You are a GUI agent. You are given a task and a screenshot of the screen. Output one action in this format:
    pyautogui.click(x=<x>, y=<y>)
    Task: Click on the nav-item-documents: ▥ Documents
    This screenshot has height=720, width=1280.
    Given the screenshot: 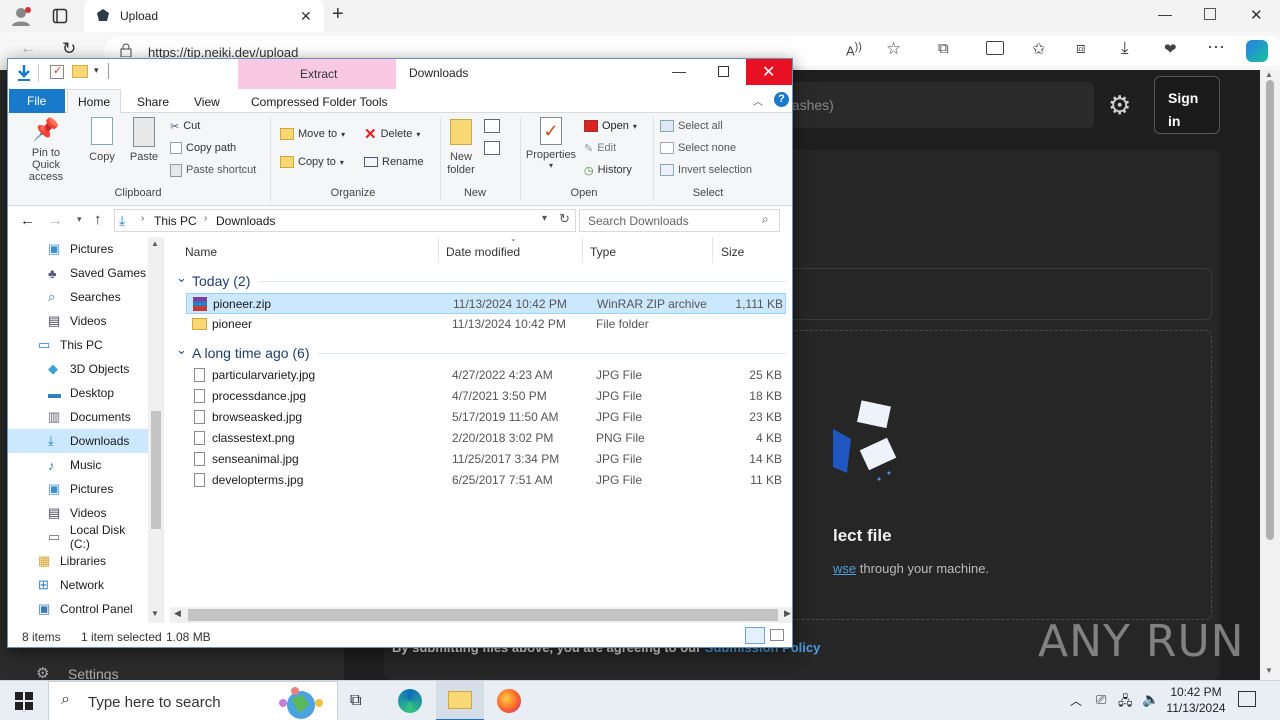 What is the action you would take?
    pyautogui.click(x=78, y=417)
    